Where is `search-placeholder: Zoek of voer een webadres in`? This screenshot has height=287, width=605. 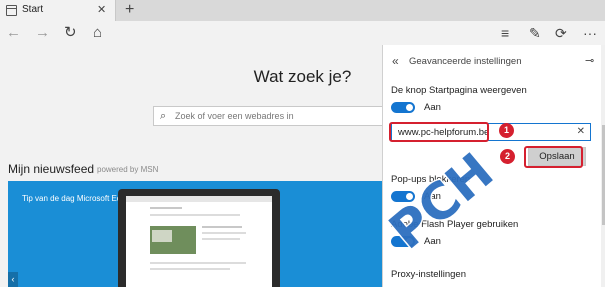 search-placeholder: Zoek of voer een webadres in is located at coordinates (234, 116).